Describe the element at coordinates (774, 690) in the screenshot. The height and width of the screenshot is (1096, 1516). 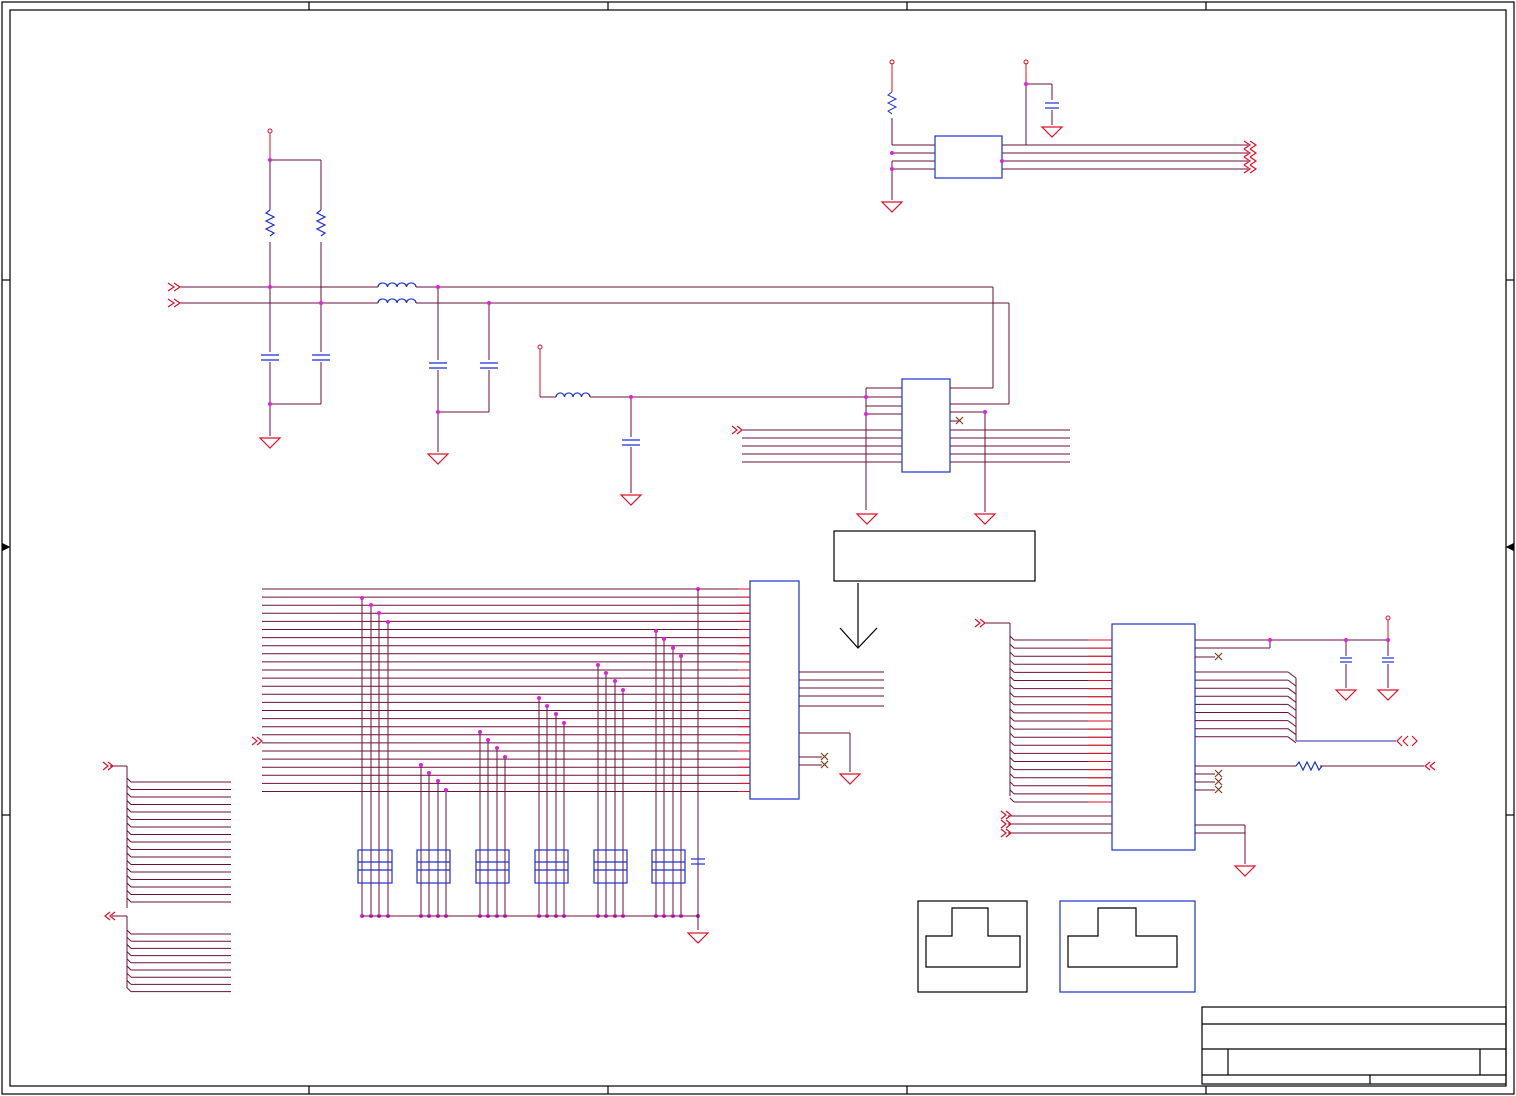
I see `ic-connector` at that location.